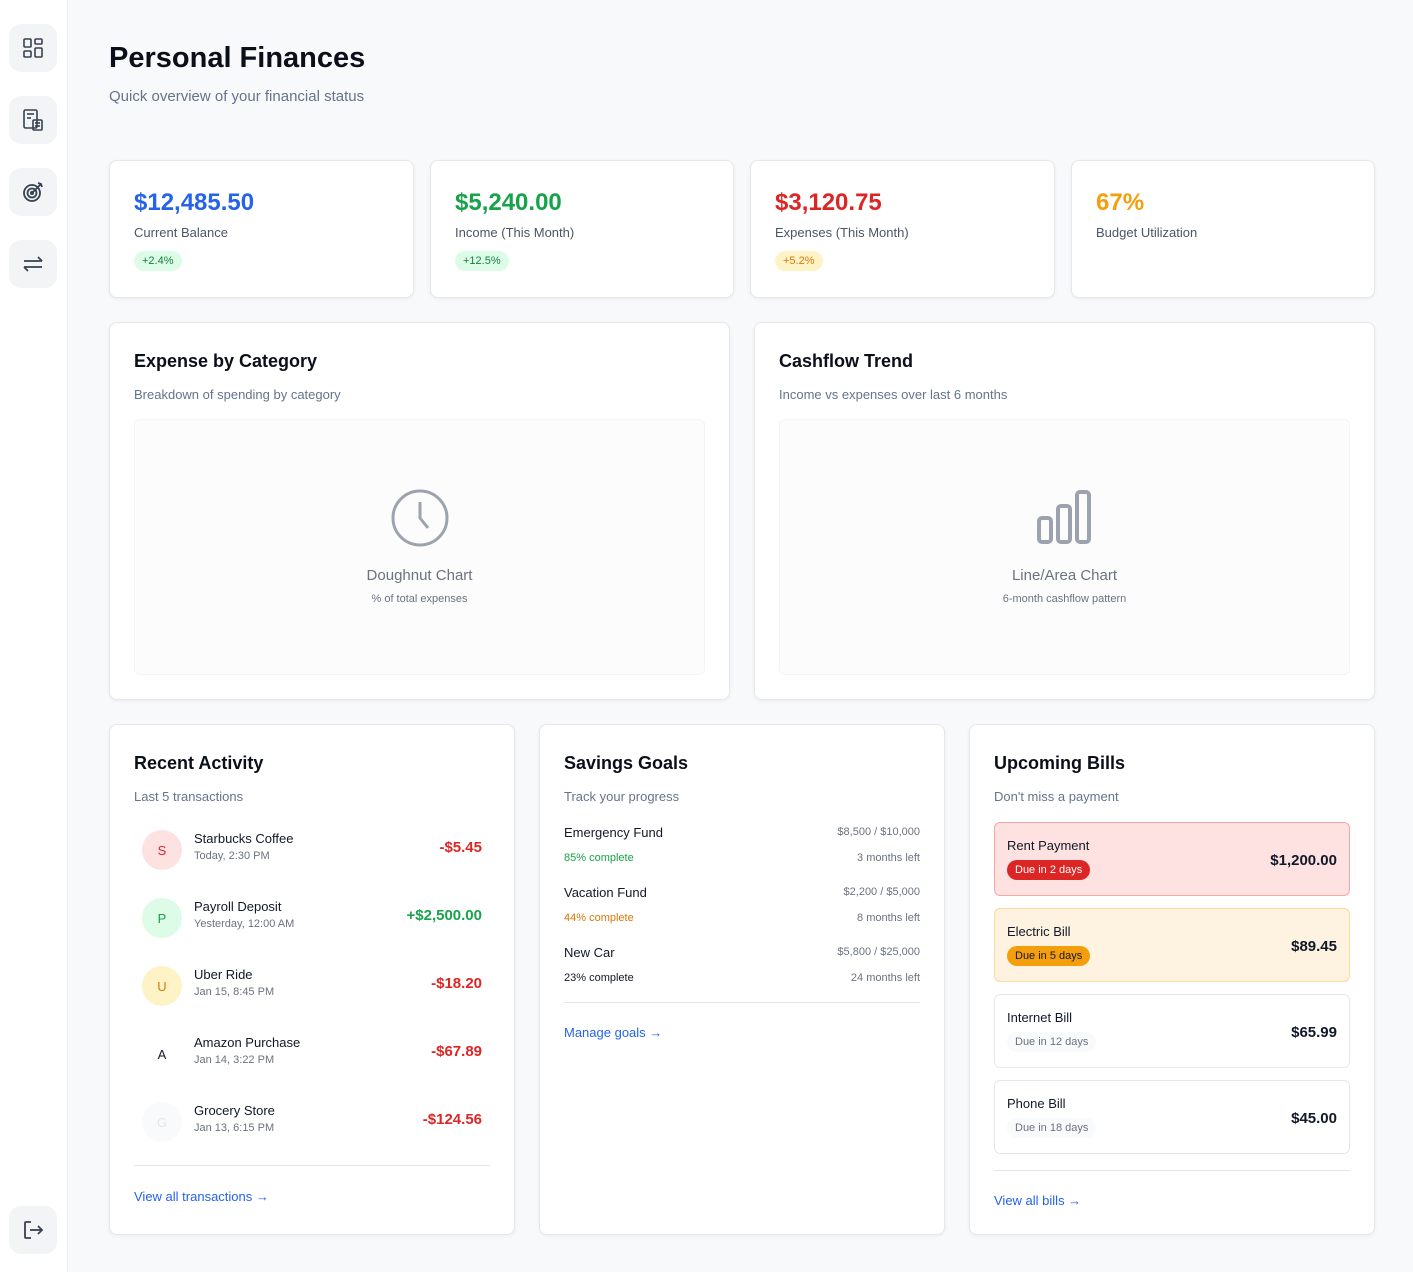  What do you see at coordinates (1314, 946) in the screenshot?
I see `bill-amount: $89.45` at bounding box center [1314, 946].